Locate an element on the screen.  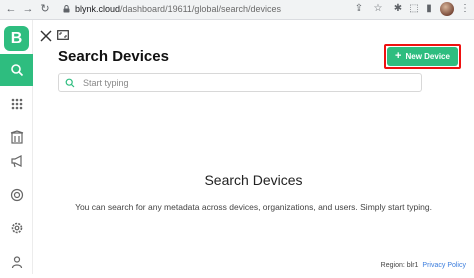
close-icon is located at coordinates (46, 36).